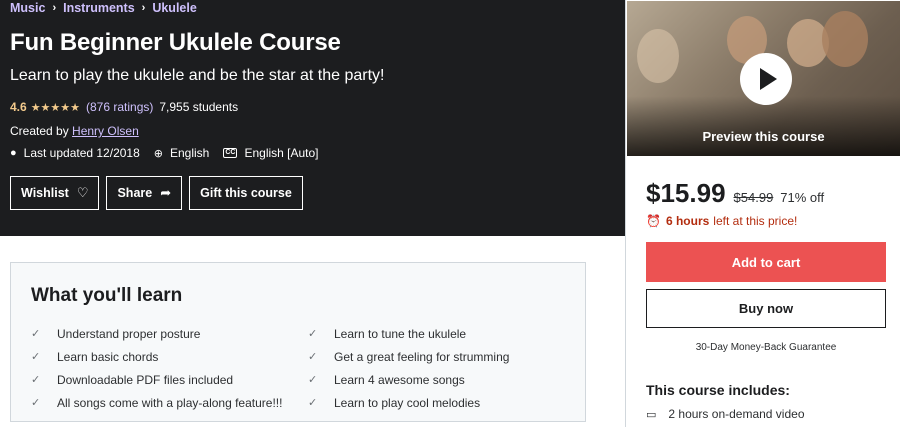  I want to click on buy-now-button: Buy now, so click(766, 308).